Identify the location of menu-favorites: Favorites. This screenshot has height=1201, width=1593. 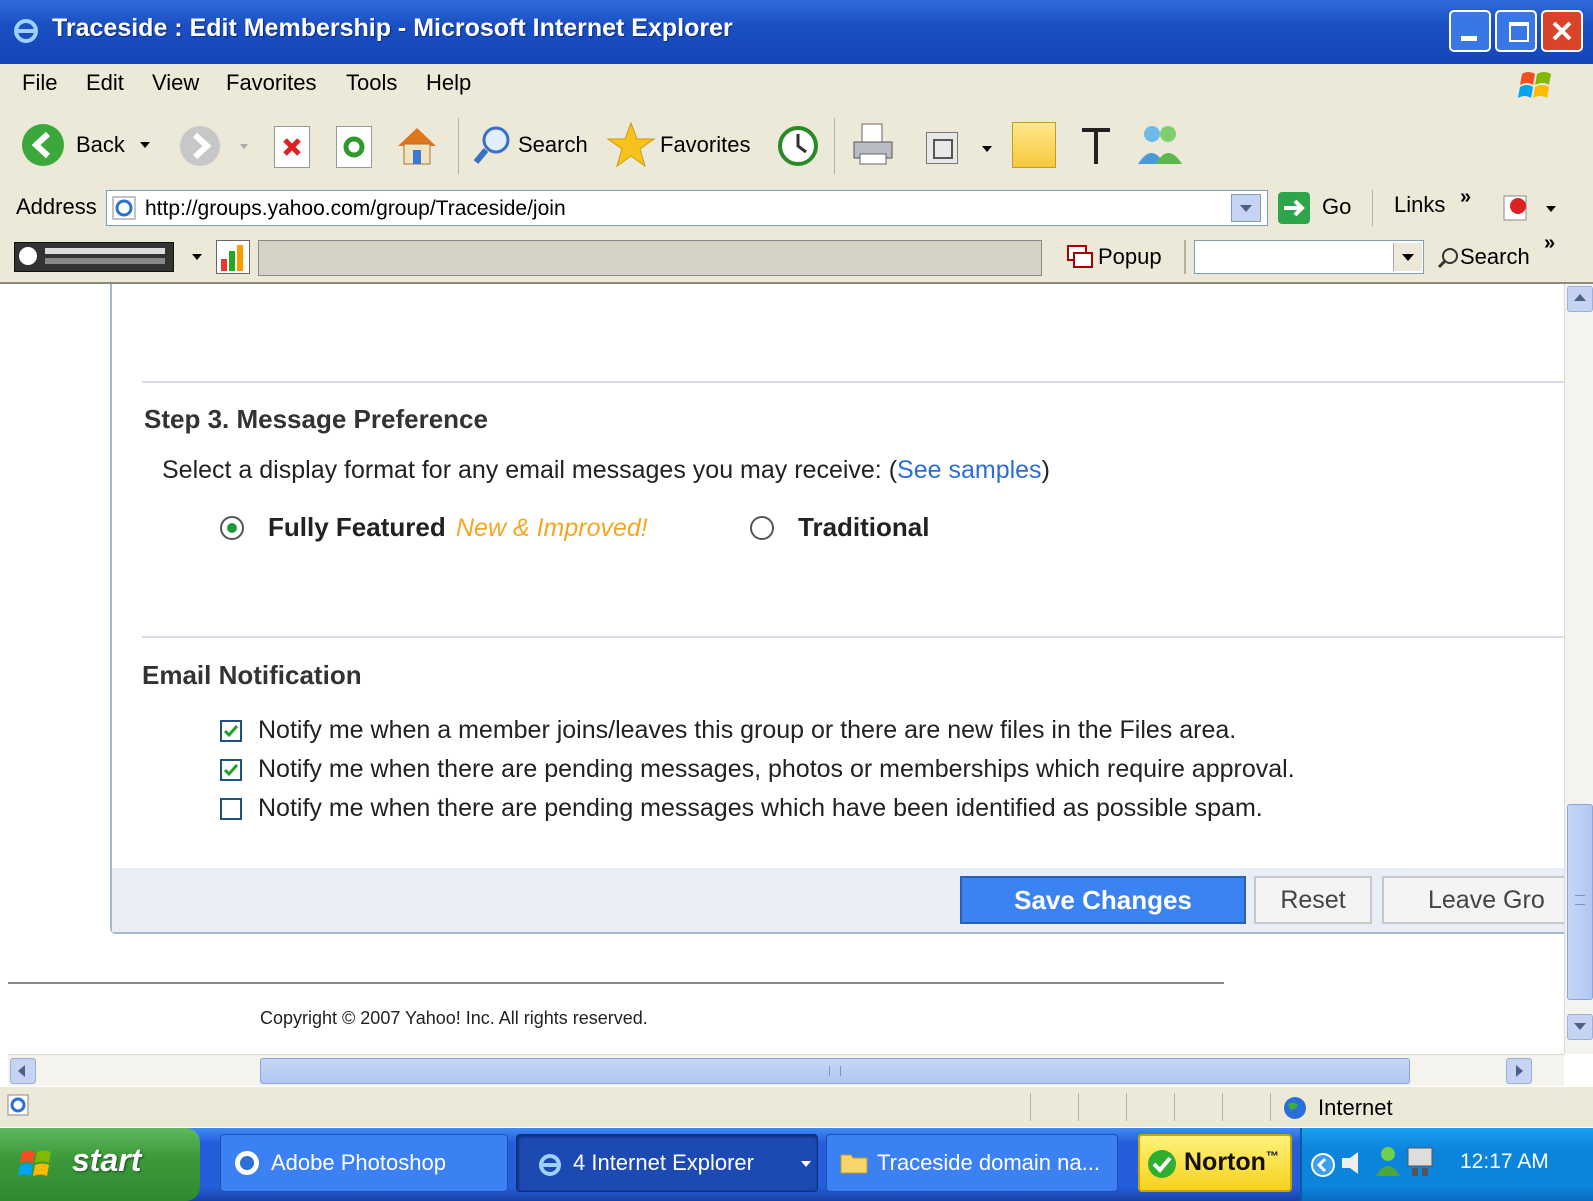
(271, 83).